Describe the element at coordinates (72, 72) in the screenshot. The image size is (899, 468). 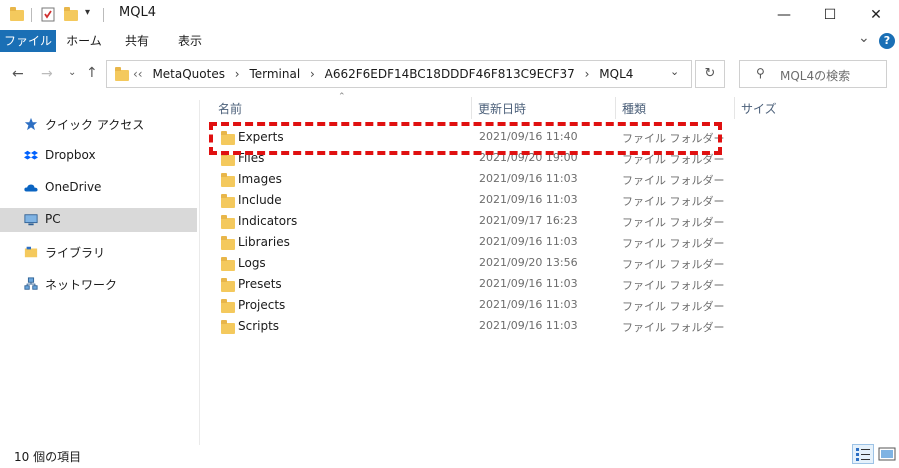
I see `recent-locations-icon: ⌄` at that location.